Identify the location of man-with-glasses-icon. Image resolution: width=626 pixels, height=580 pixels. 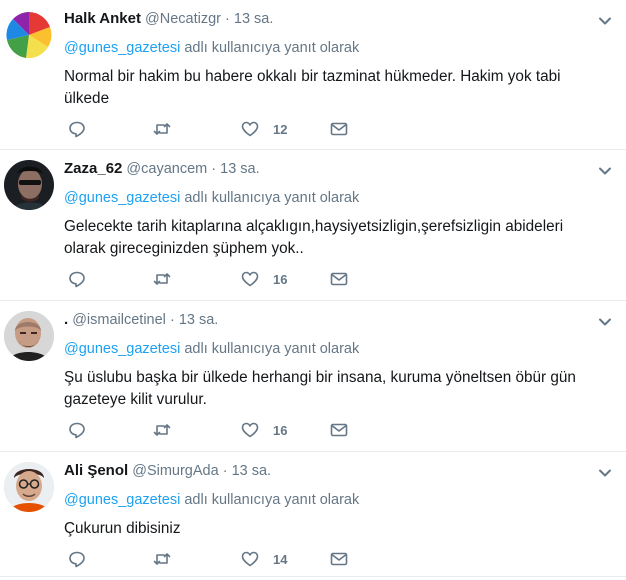
(29, 487).